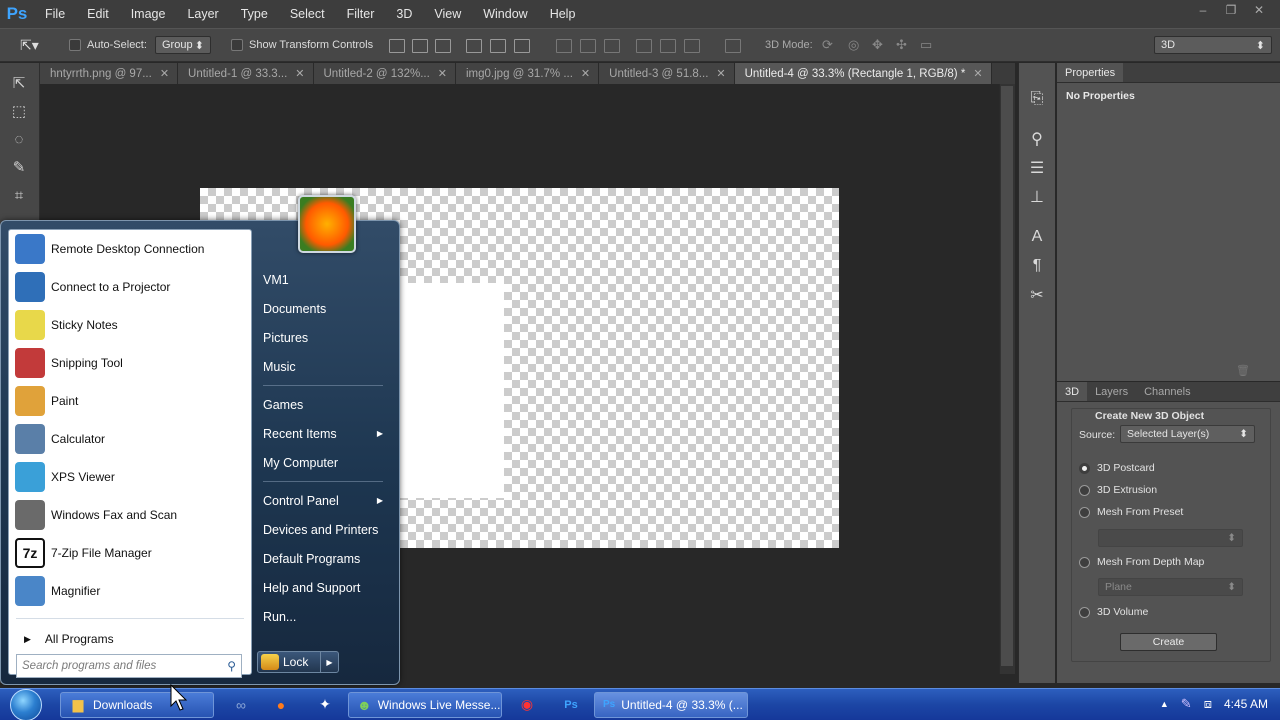 This screenshot has width=1280, height=720. I want to click on rectangle-layer, so click(449, 390).